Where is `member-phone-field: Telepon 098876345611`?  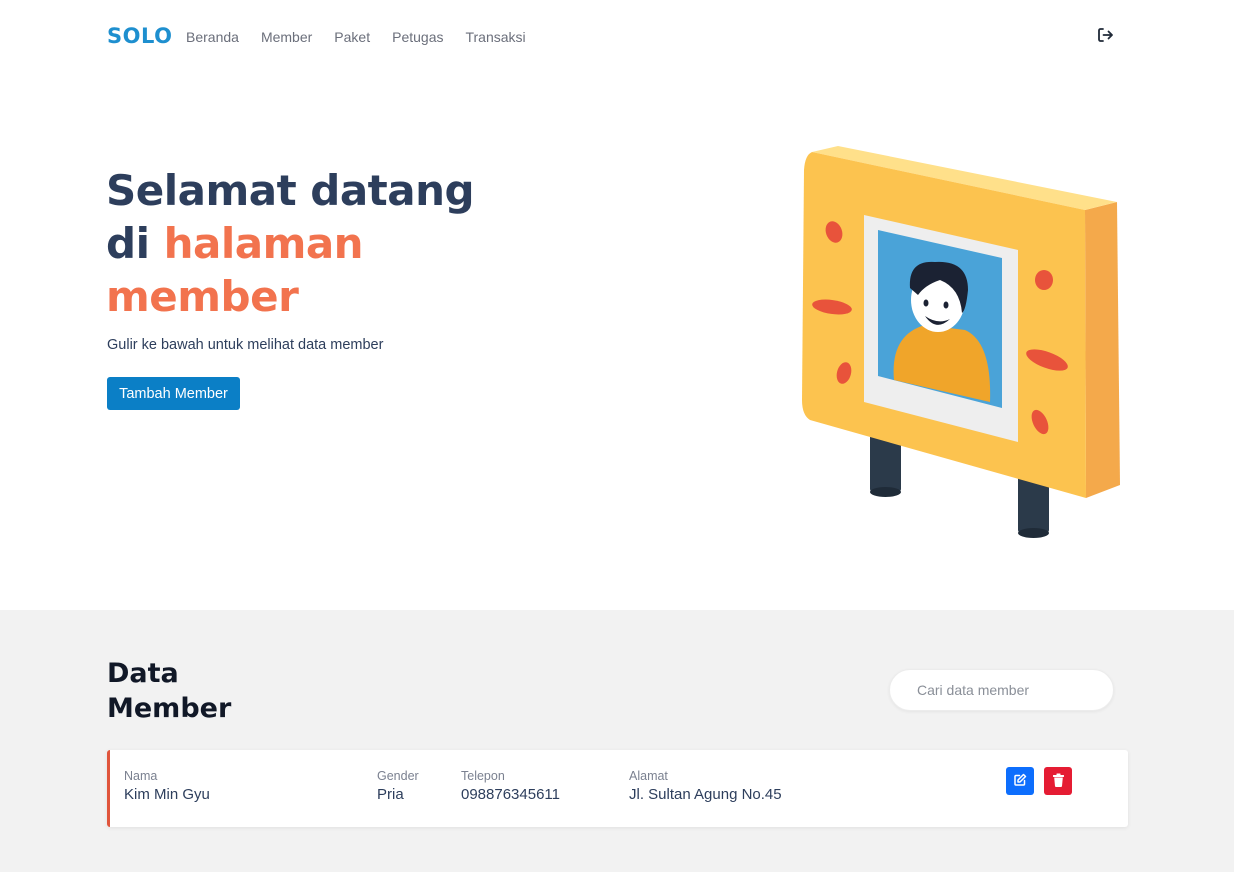
member-phone-field: Telepon 098876345611 is located at coordinates (510, 786).